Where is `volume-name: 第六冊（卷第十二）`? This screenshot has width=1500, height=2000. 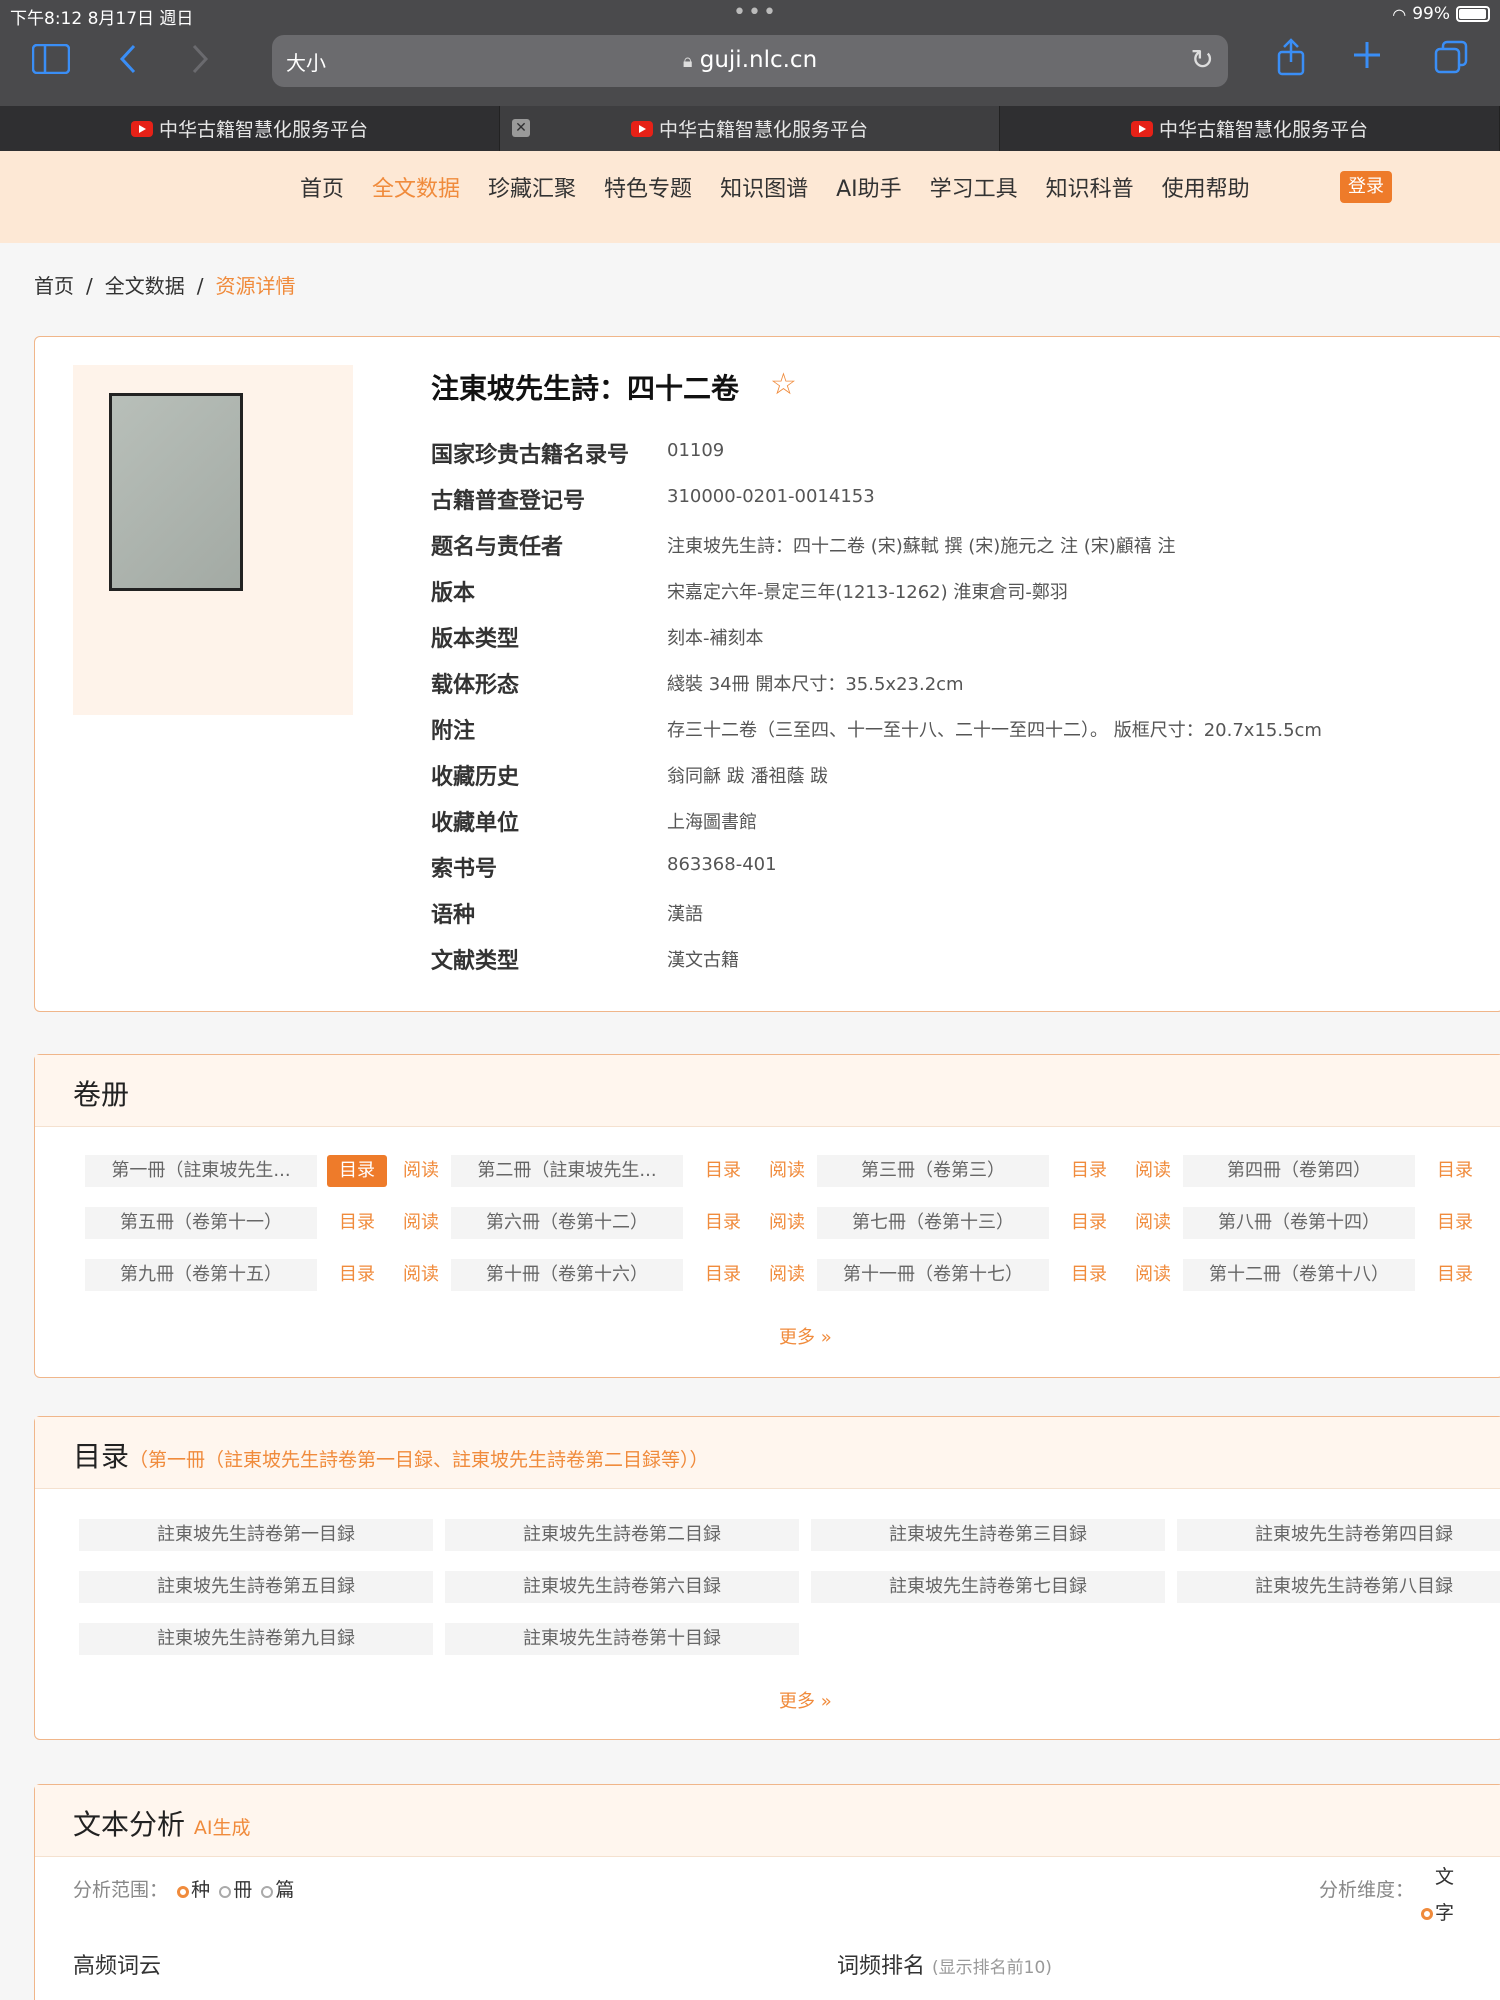 volume-name: 第六冊（卷第十二） is located at coordinates (567, 1223).